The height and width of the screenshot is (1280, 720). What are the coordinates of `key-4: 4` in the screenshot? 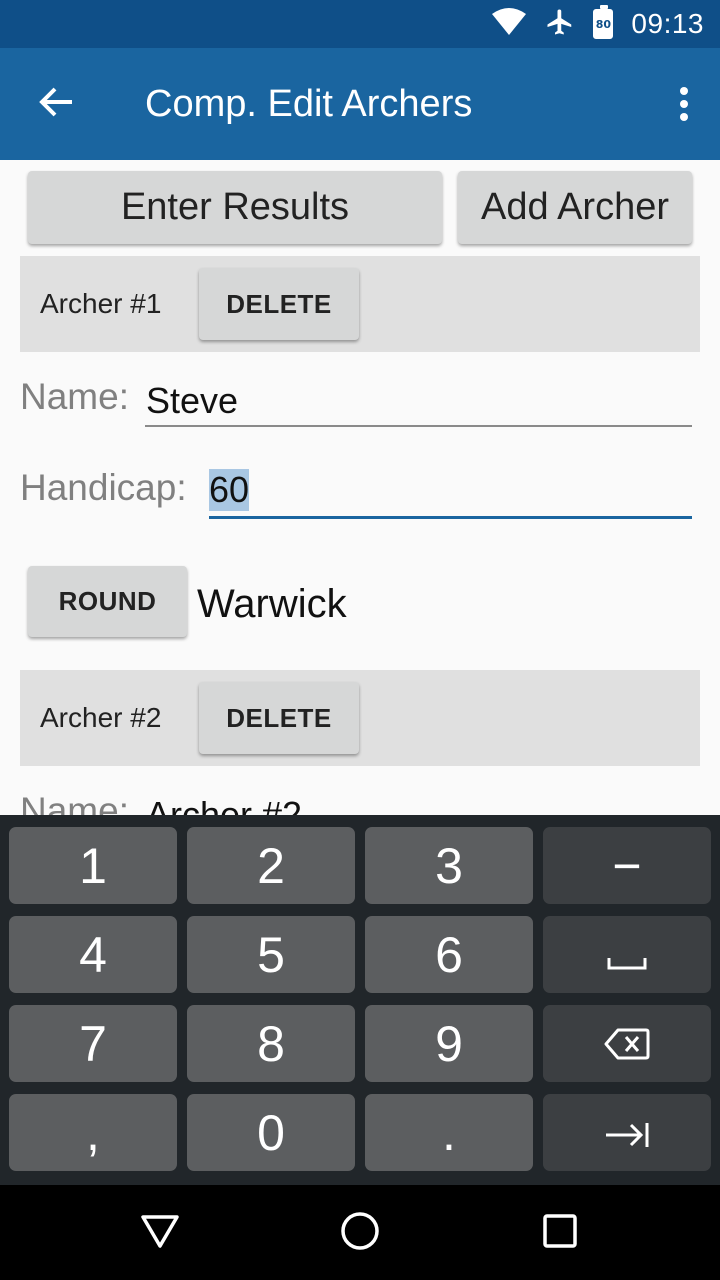 It's located at (93, 954).